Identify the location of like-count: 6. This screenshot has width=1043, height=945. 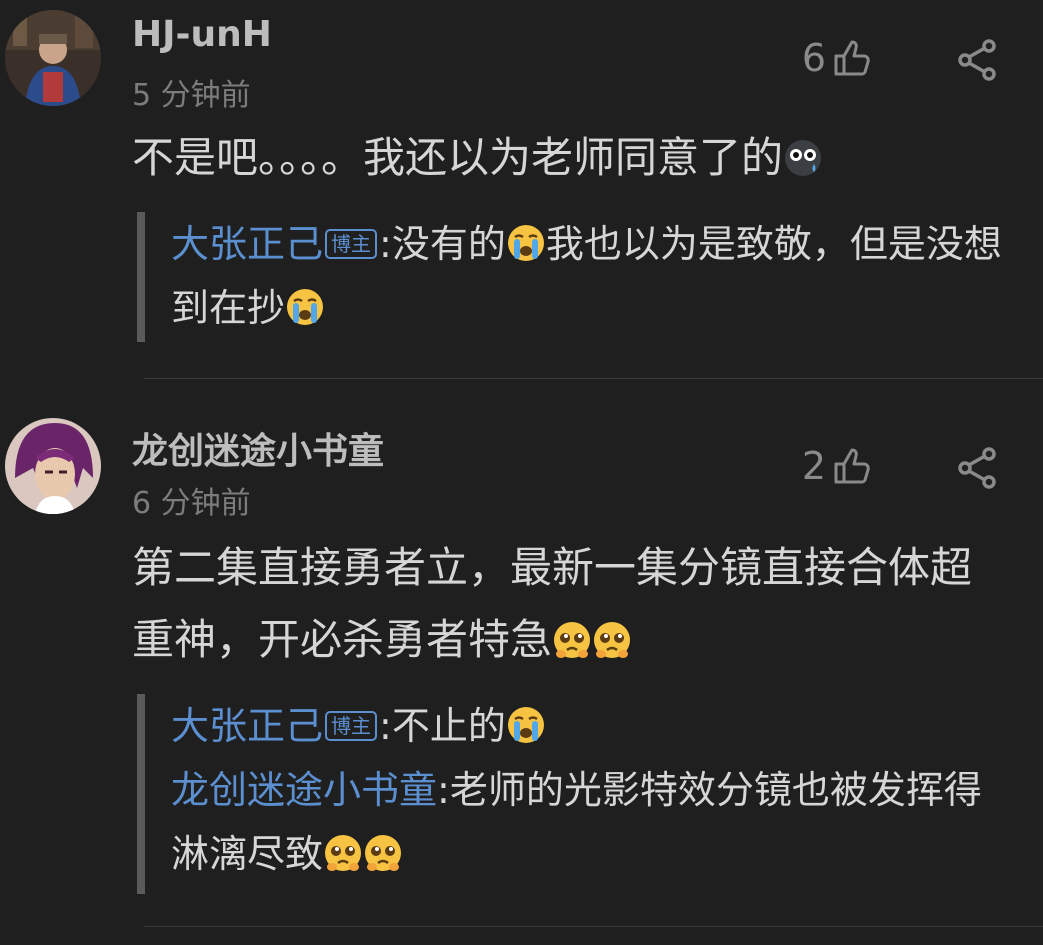
(813, 58).